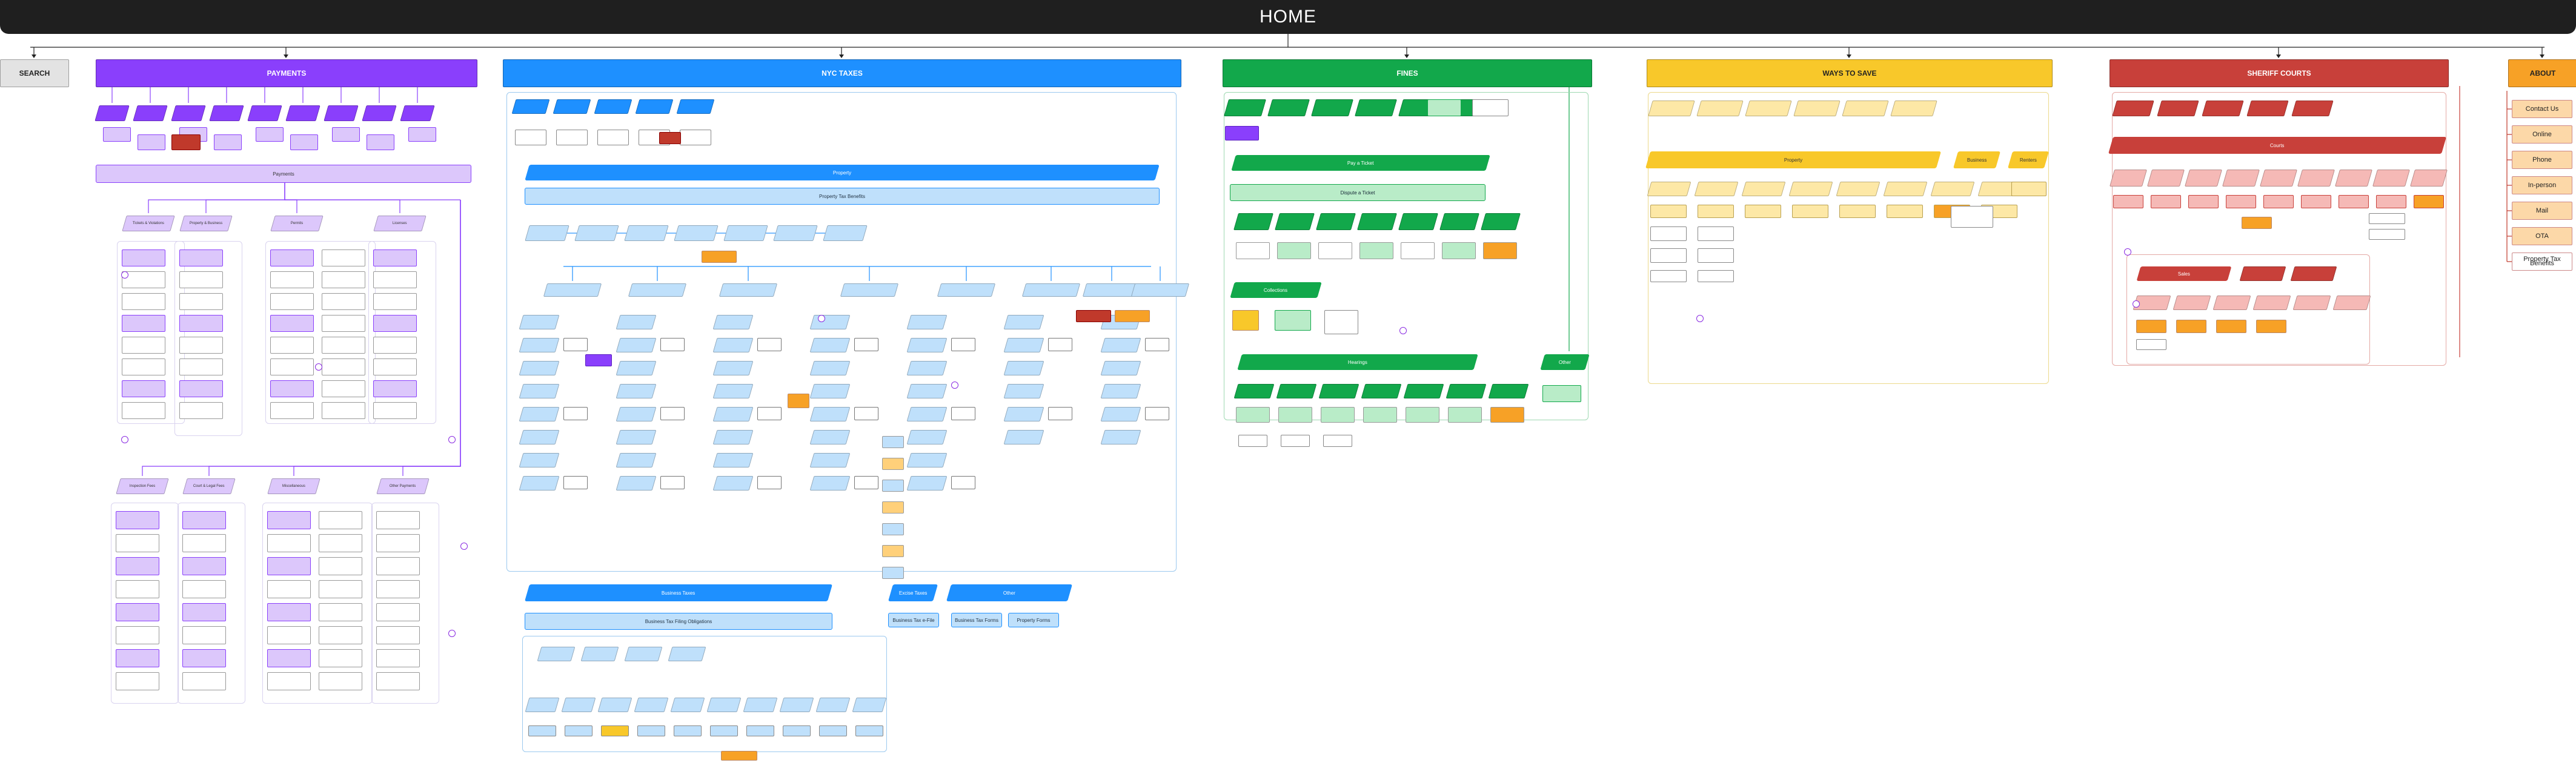 This screenshot has height=763, width=2576. What do you see at coordinates (842, 73) in the screenshot?
I see `section-header-taxes: NYC TAXES` at bounding box center [842, 73].